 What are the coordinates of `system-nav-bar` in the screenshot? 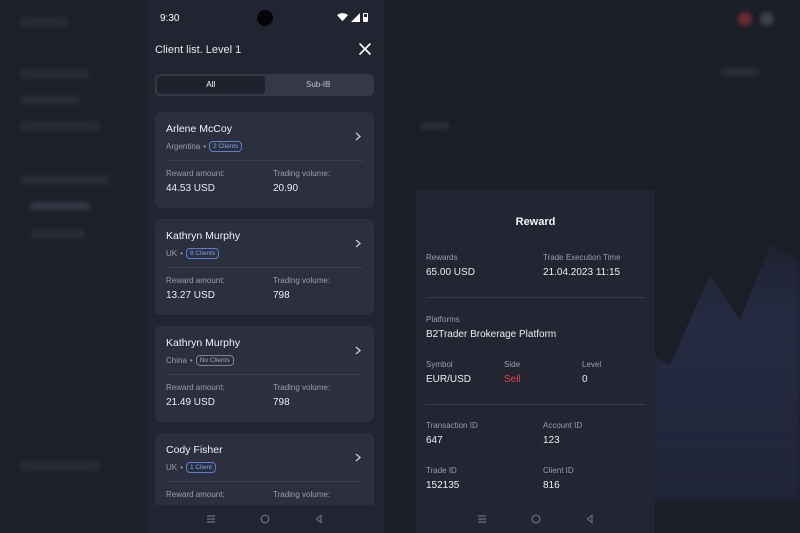 It's located at (535, 519).